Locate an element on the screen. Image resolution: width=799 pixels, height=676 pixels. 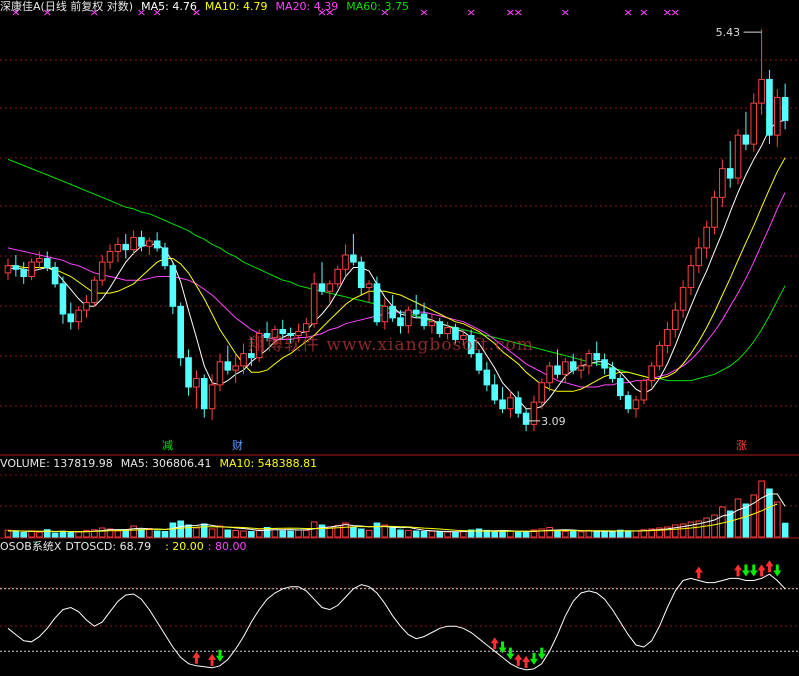
vol-ma5-readout: MA5: 306806.41 is located at coordinates (166, 463).